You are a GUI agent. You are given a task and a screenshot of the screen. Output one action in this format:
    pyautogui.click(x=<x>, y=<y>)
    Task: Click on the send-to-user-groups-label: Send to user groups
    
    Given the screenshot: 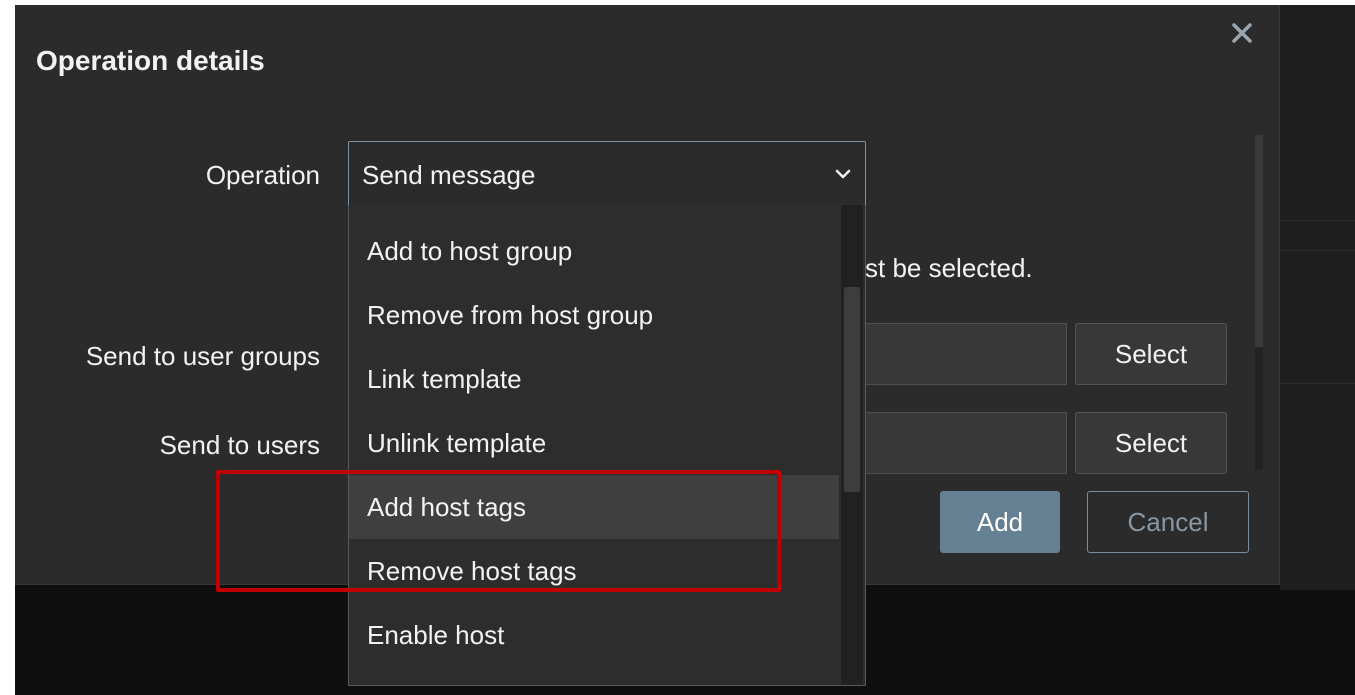 What is the action you would take?
    pyautogui.click(x=202, y=356)
    